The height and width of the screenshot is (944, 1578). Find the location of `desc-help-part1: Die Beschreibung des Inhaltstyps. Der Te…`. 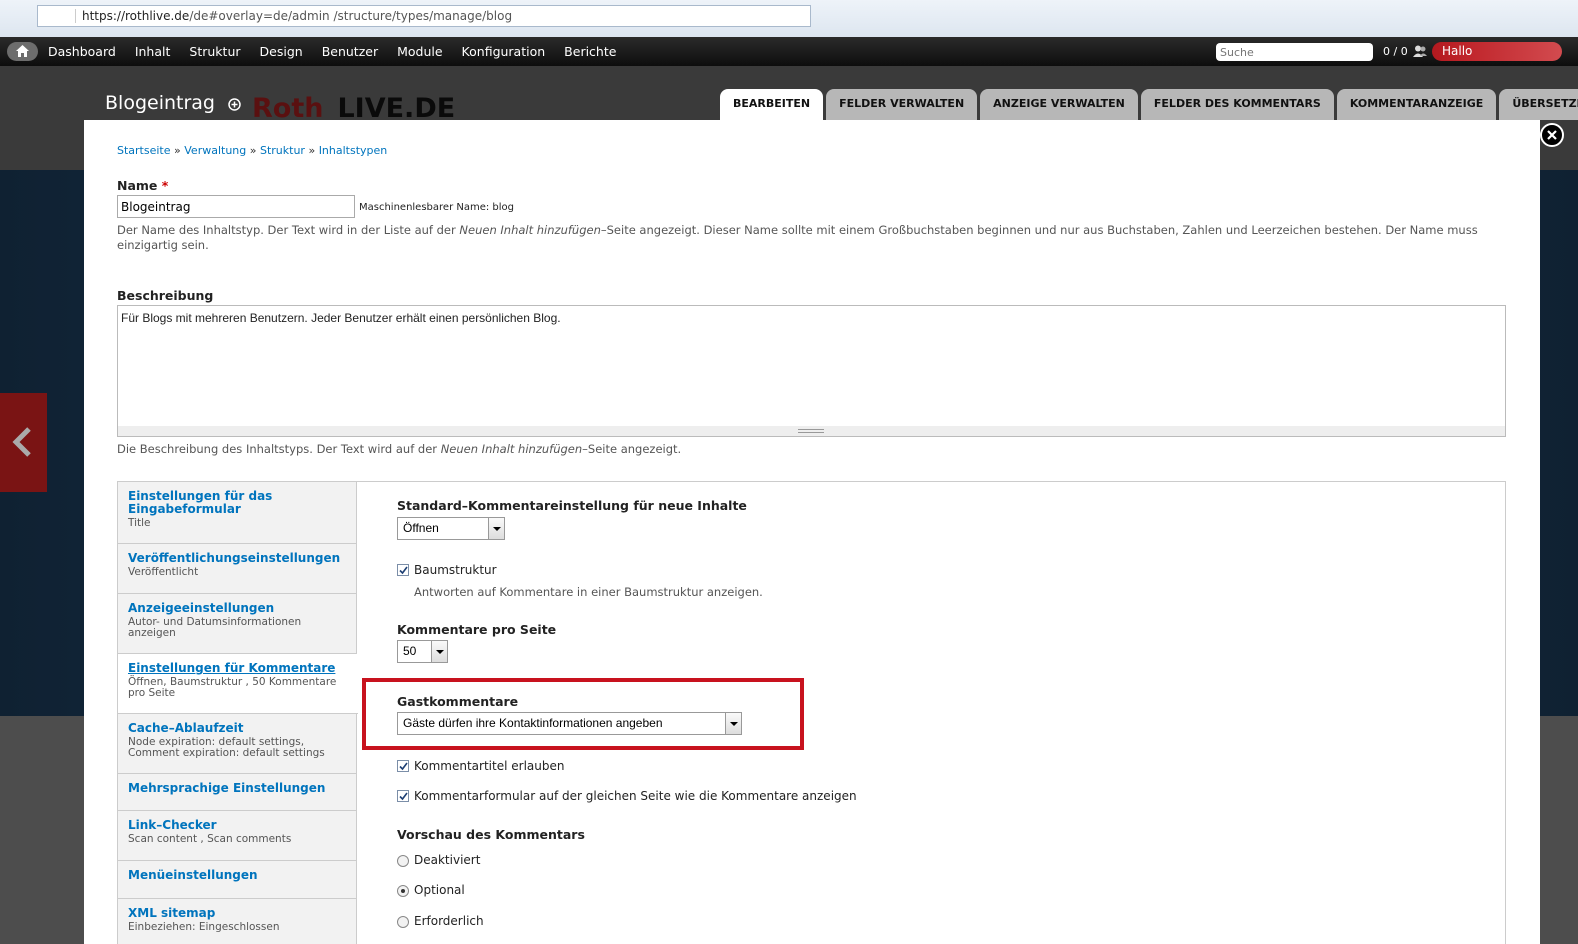

desc-help-part1: Die Beschreibung des Inhaltstyps. Der Te… is located at coordinates (279, 449).